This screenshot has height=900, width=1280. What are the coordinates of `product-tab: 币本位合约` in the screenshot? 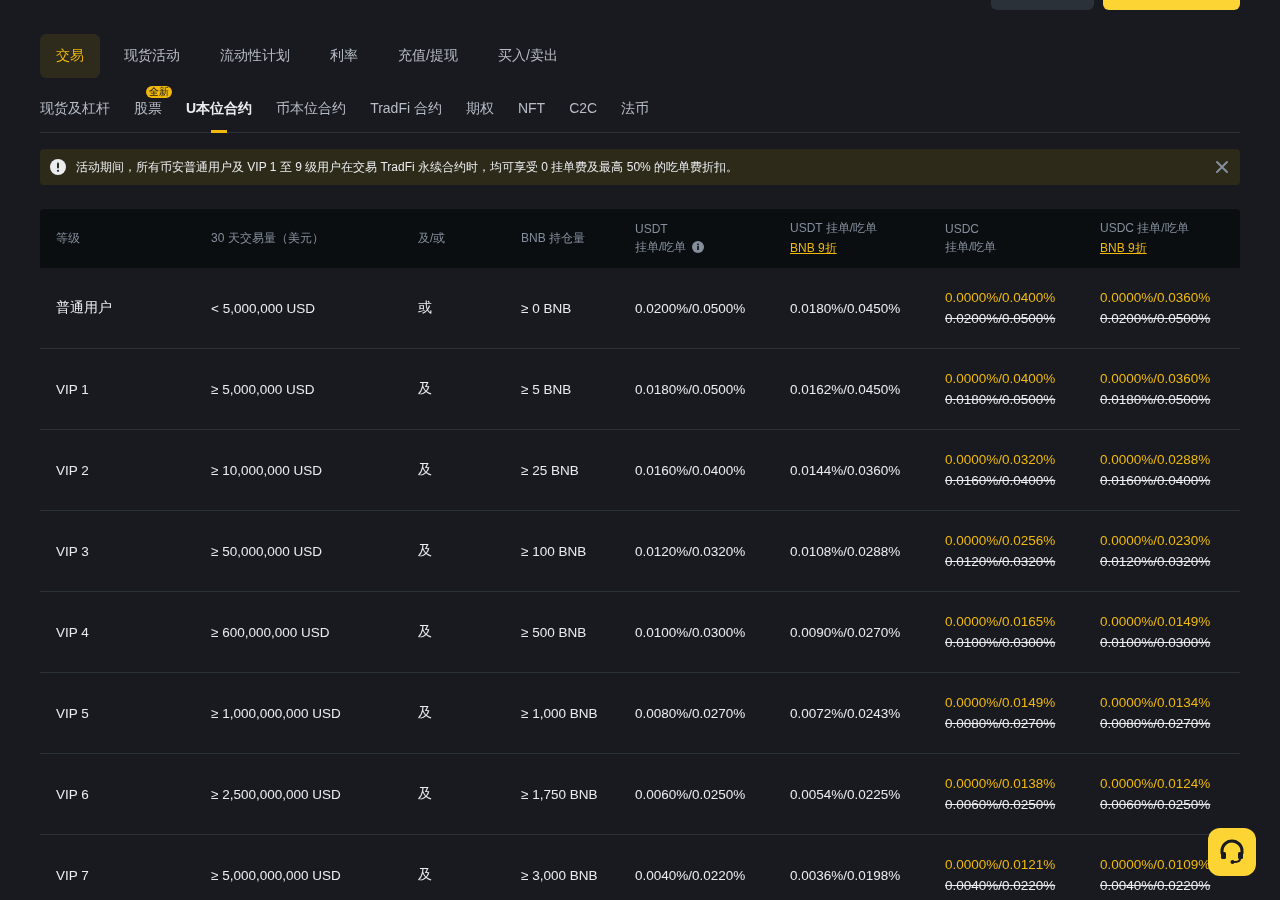 It's located at (311, 116).